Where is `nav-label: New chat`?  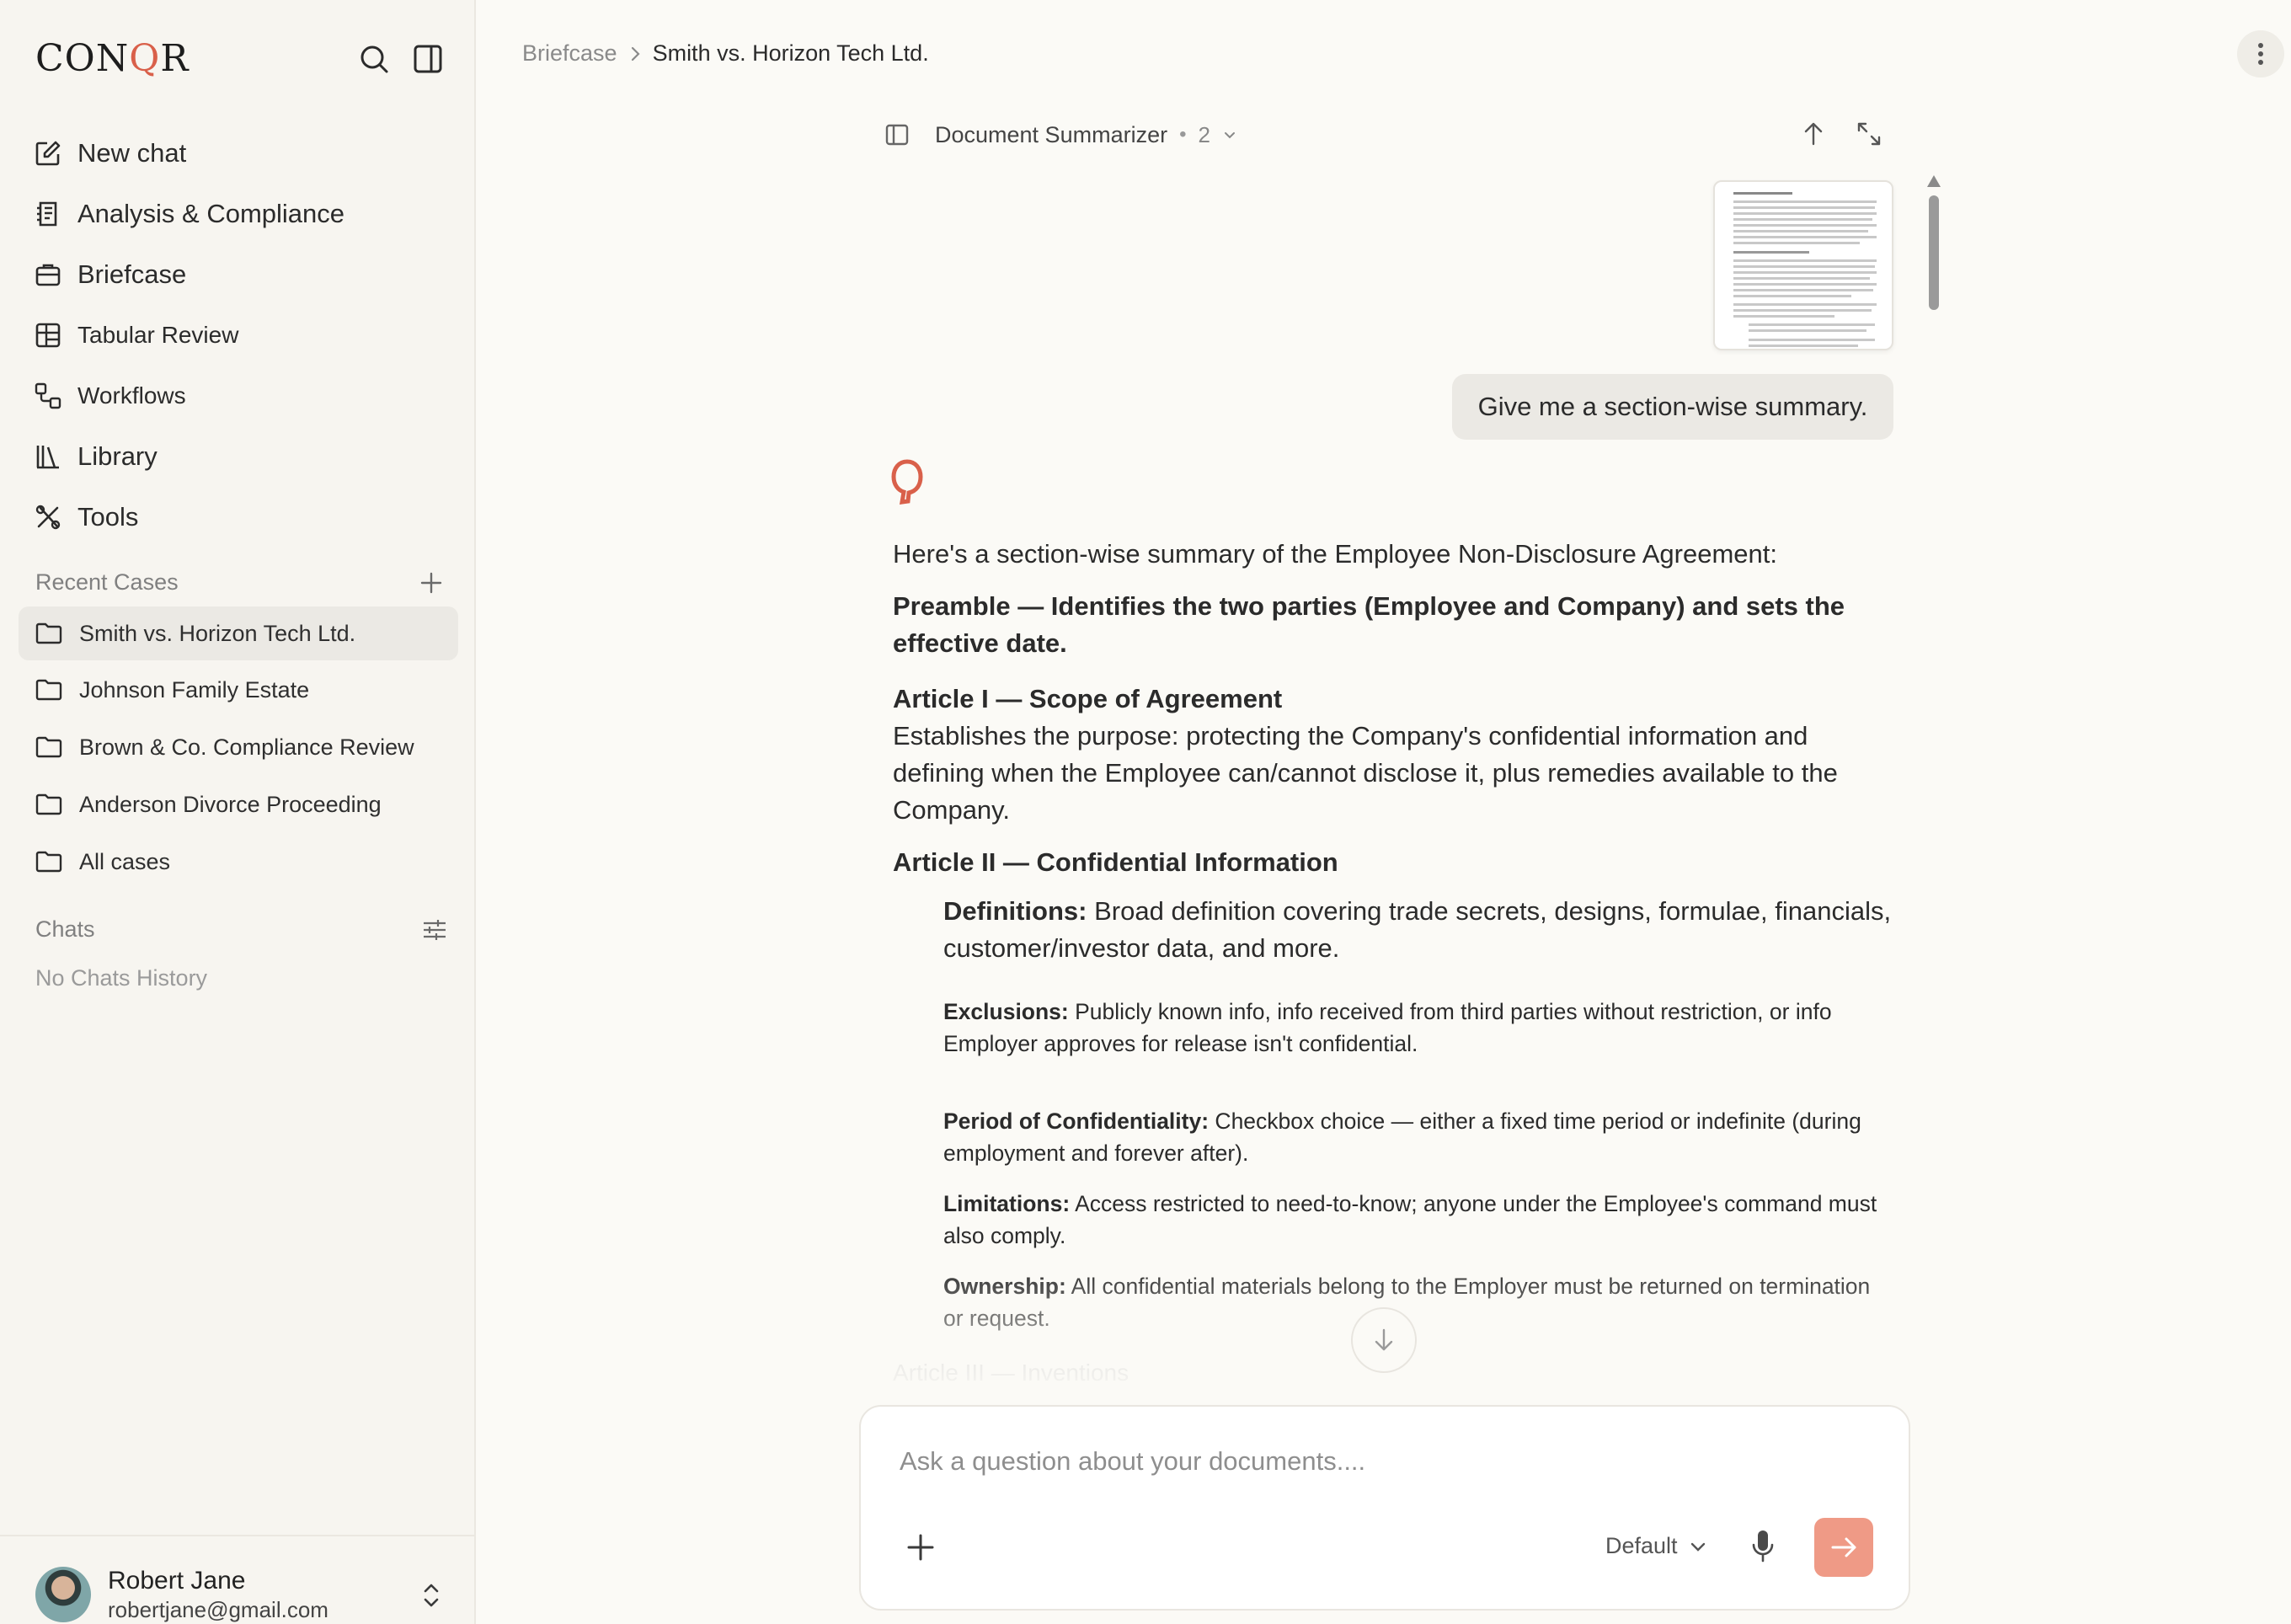
nav-label: New chat is located at coordinates (132, 153).